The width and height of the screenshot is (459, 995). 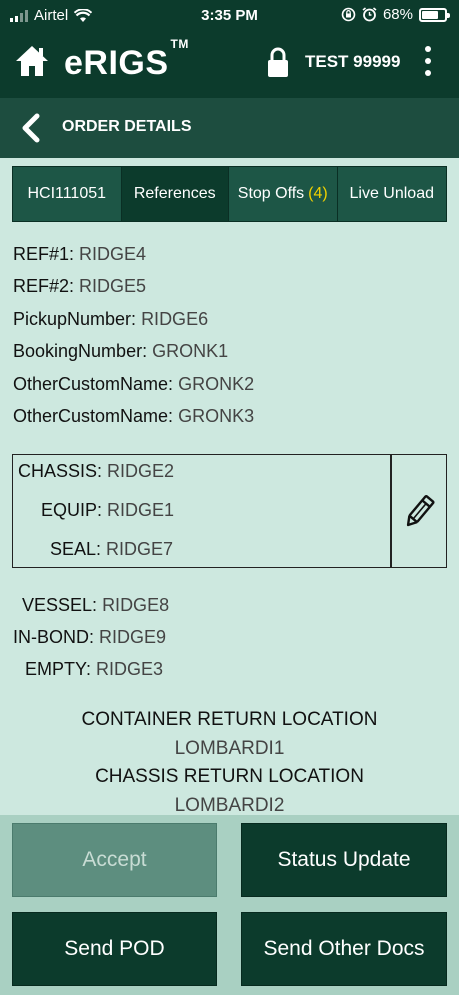 I want to click on chassis-row: CHASSIS: RIDGE2, so click(x=96, y=471).